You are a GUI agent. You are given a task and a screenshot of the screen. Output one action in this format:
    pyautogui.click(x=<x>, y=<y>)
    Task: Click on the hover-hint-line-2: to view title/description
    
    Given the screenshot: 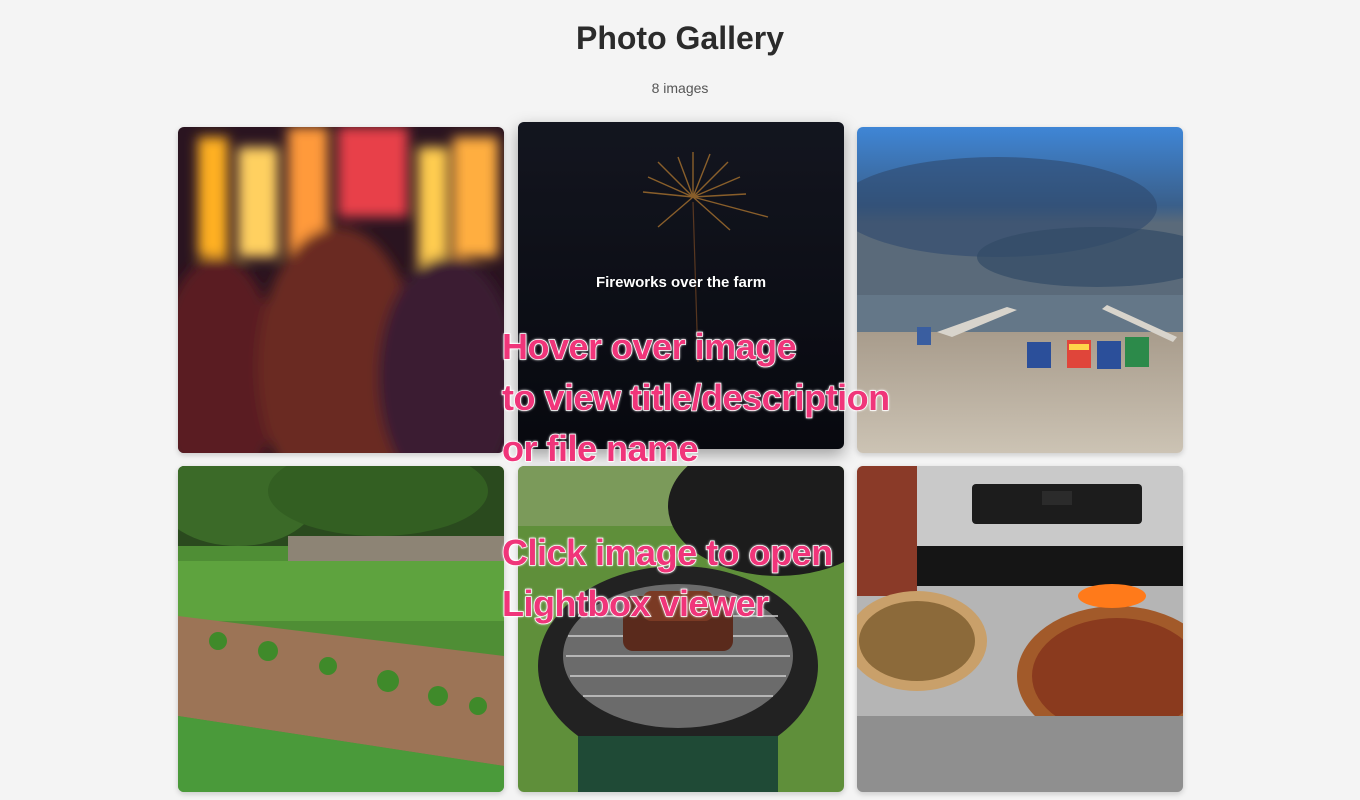 What is the action you would take?
    pyautogui.click(x=696, y=397)
    